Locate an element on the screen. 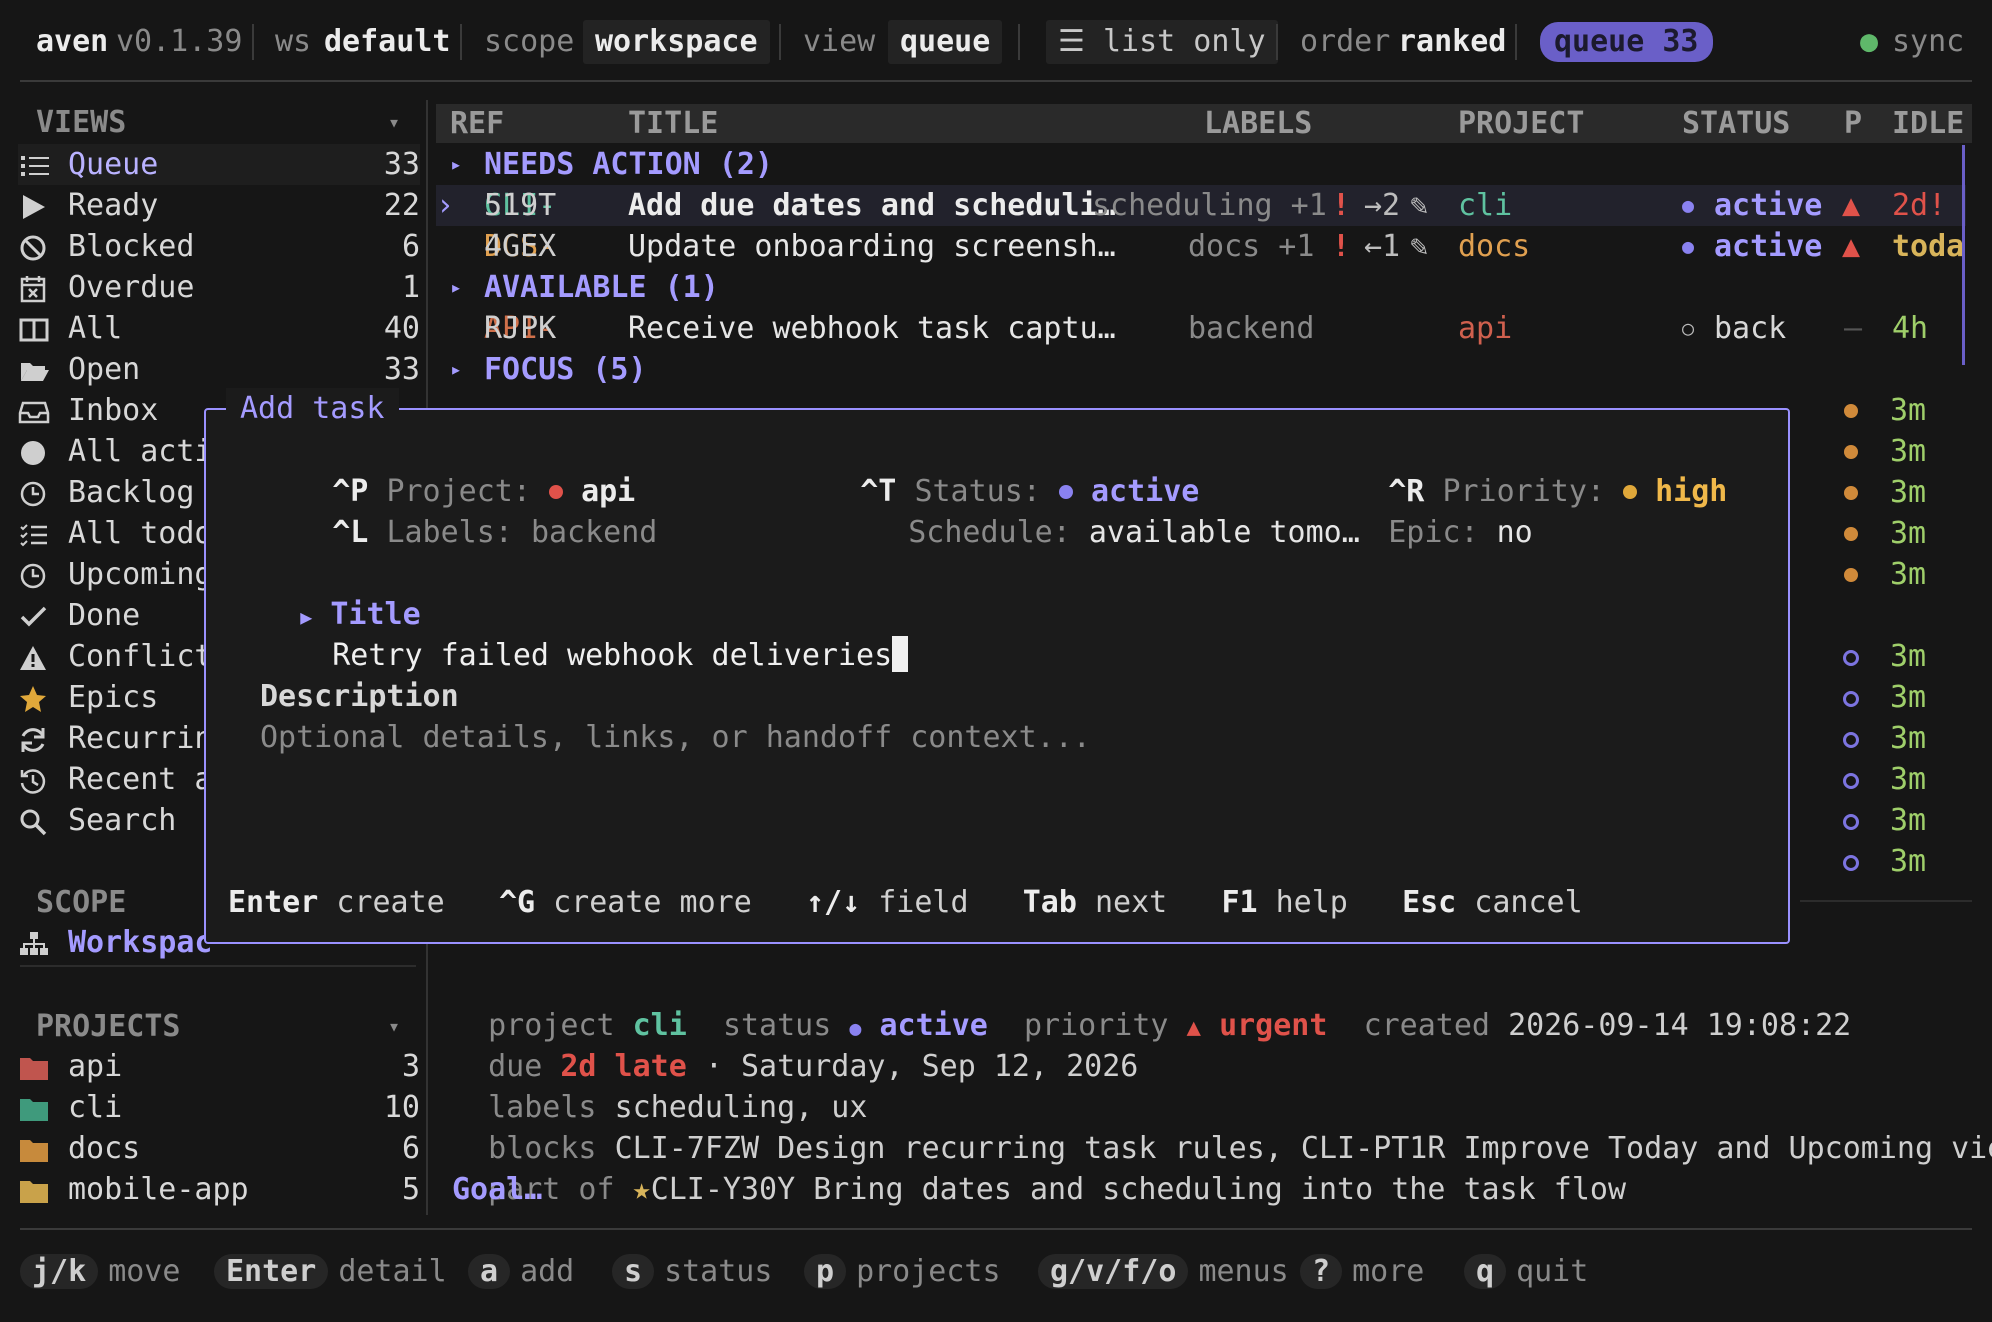 This screenshot has width=1992, height=1322. flag-icon: ! is located at coordinates (1341, 246).